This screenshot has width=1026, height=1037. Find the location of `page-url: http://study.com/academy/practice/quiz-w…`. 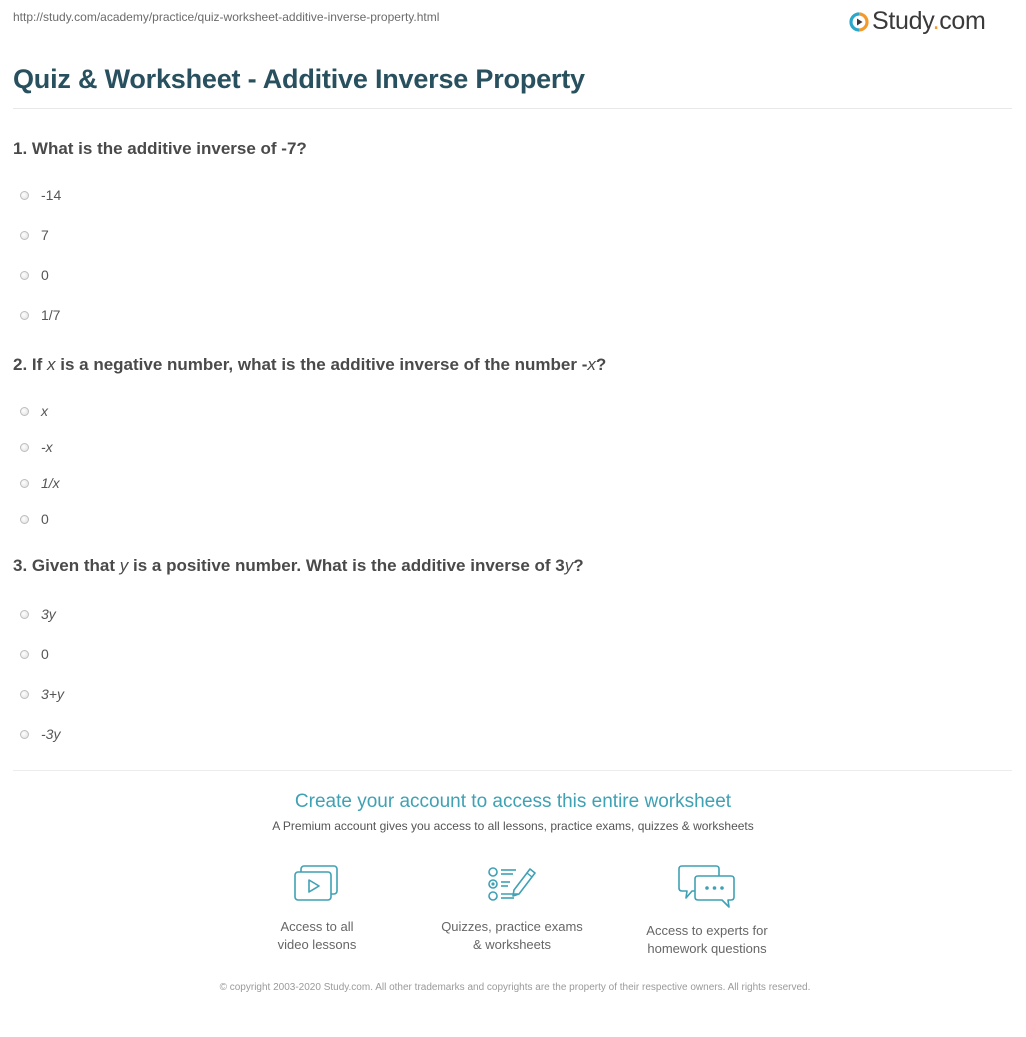

page-url: http://study.com/academy/practice/quiz-w… is located at coordinates (226, 17).